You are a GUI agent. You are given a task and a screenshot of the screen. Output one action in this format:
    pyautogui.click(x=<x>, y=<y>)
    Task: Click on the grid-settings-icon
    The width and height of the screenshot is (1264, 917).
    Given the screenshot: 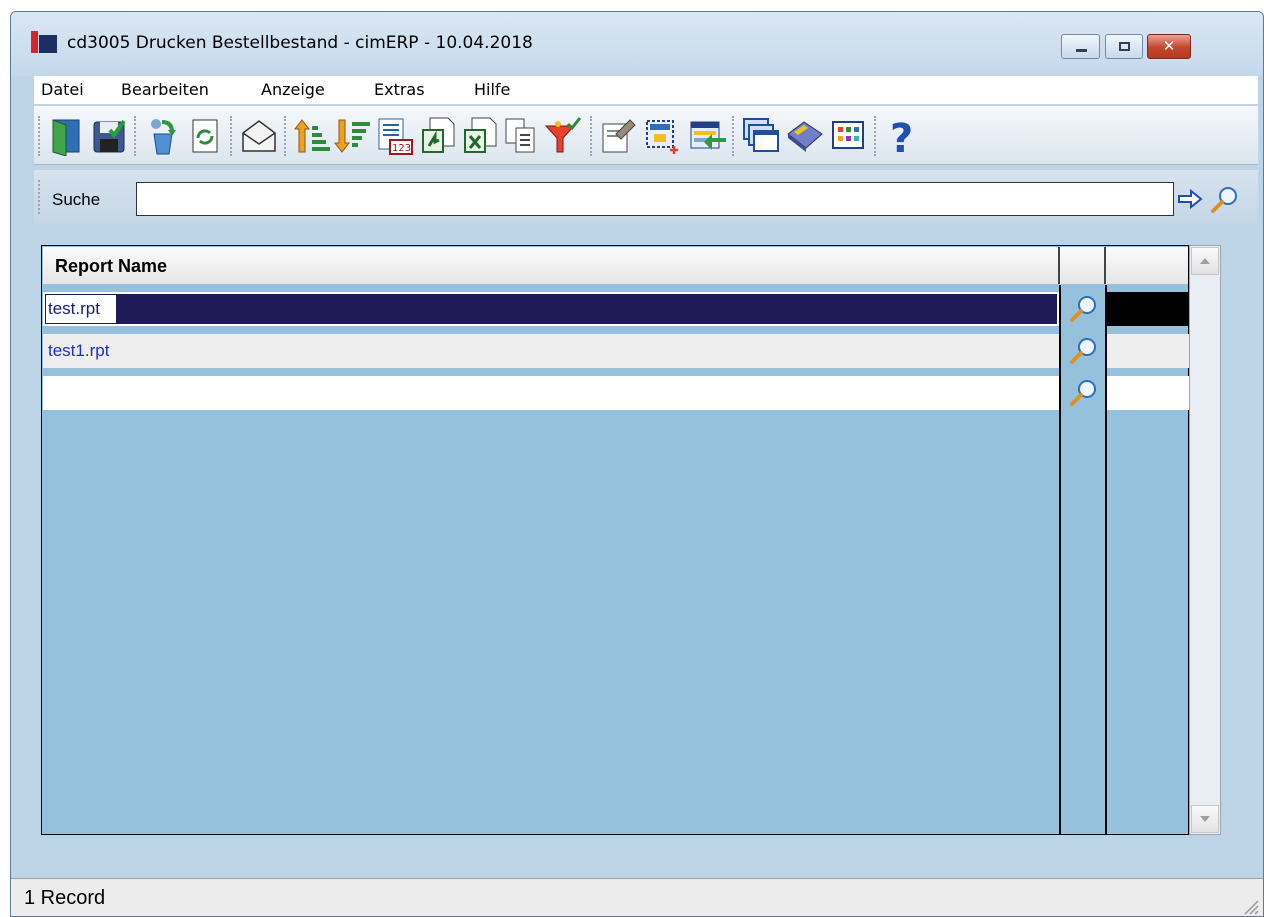 What is the action you would take?
    pyautogui.click(x=849, y=136)
    